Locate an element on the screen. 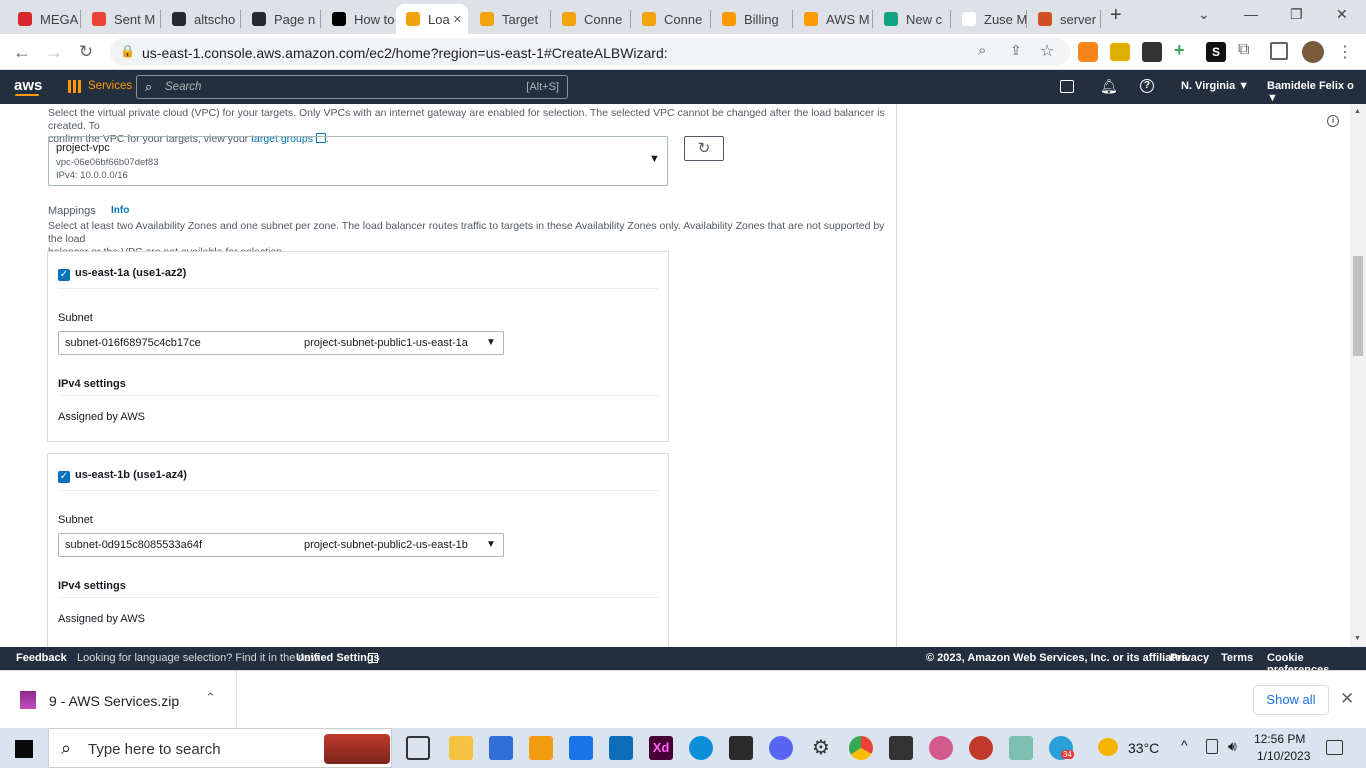 This screenshot has height=768, width=1366. tab-label: New c is located at coordinates (924, 19).